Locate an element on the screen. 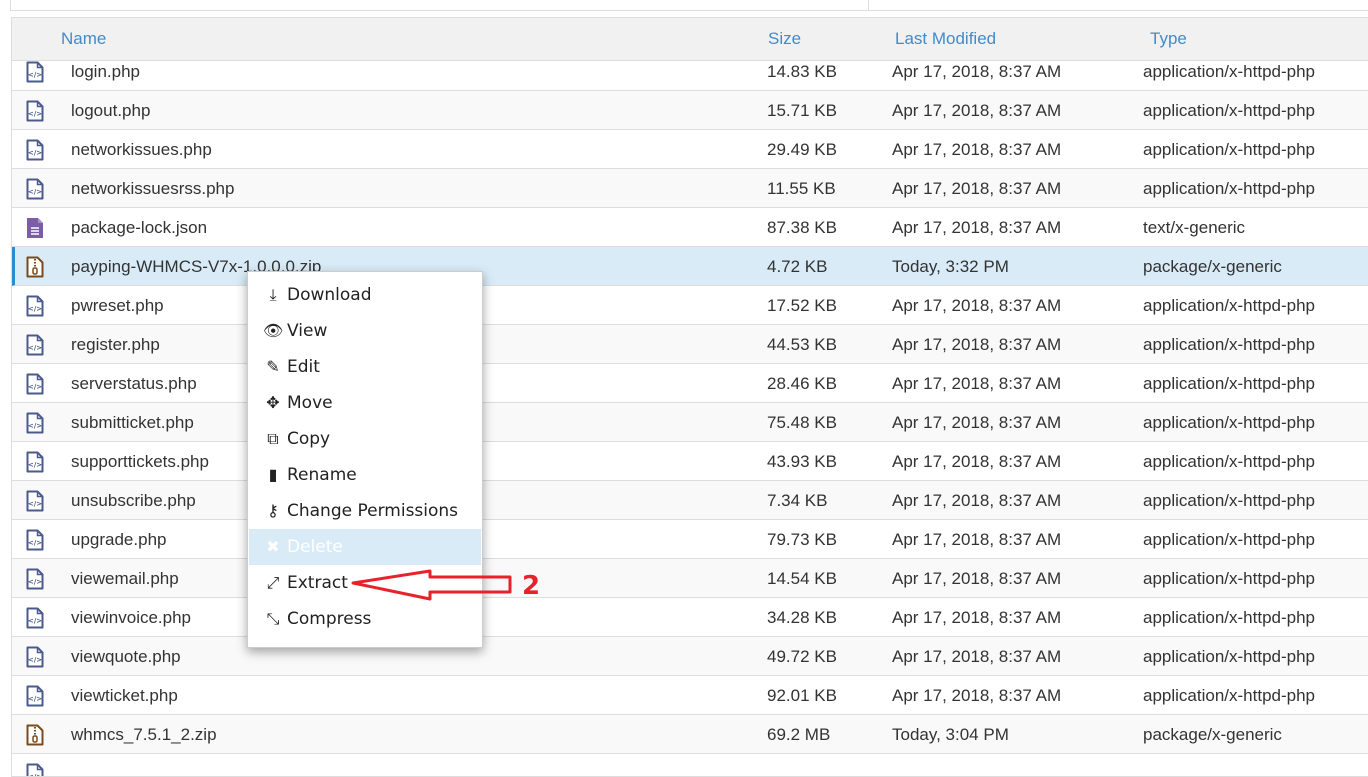  zip-file-icon is located at coordinates (35, 267).